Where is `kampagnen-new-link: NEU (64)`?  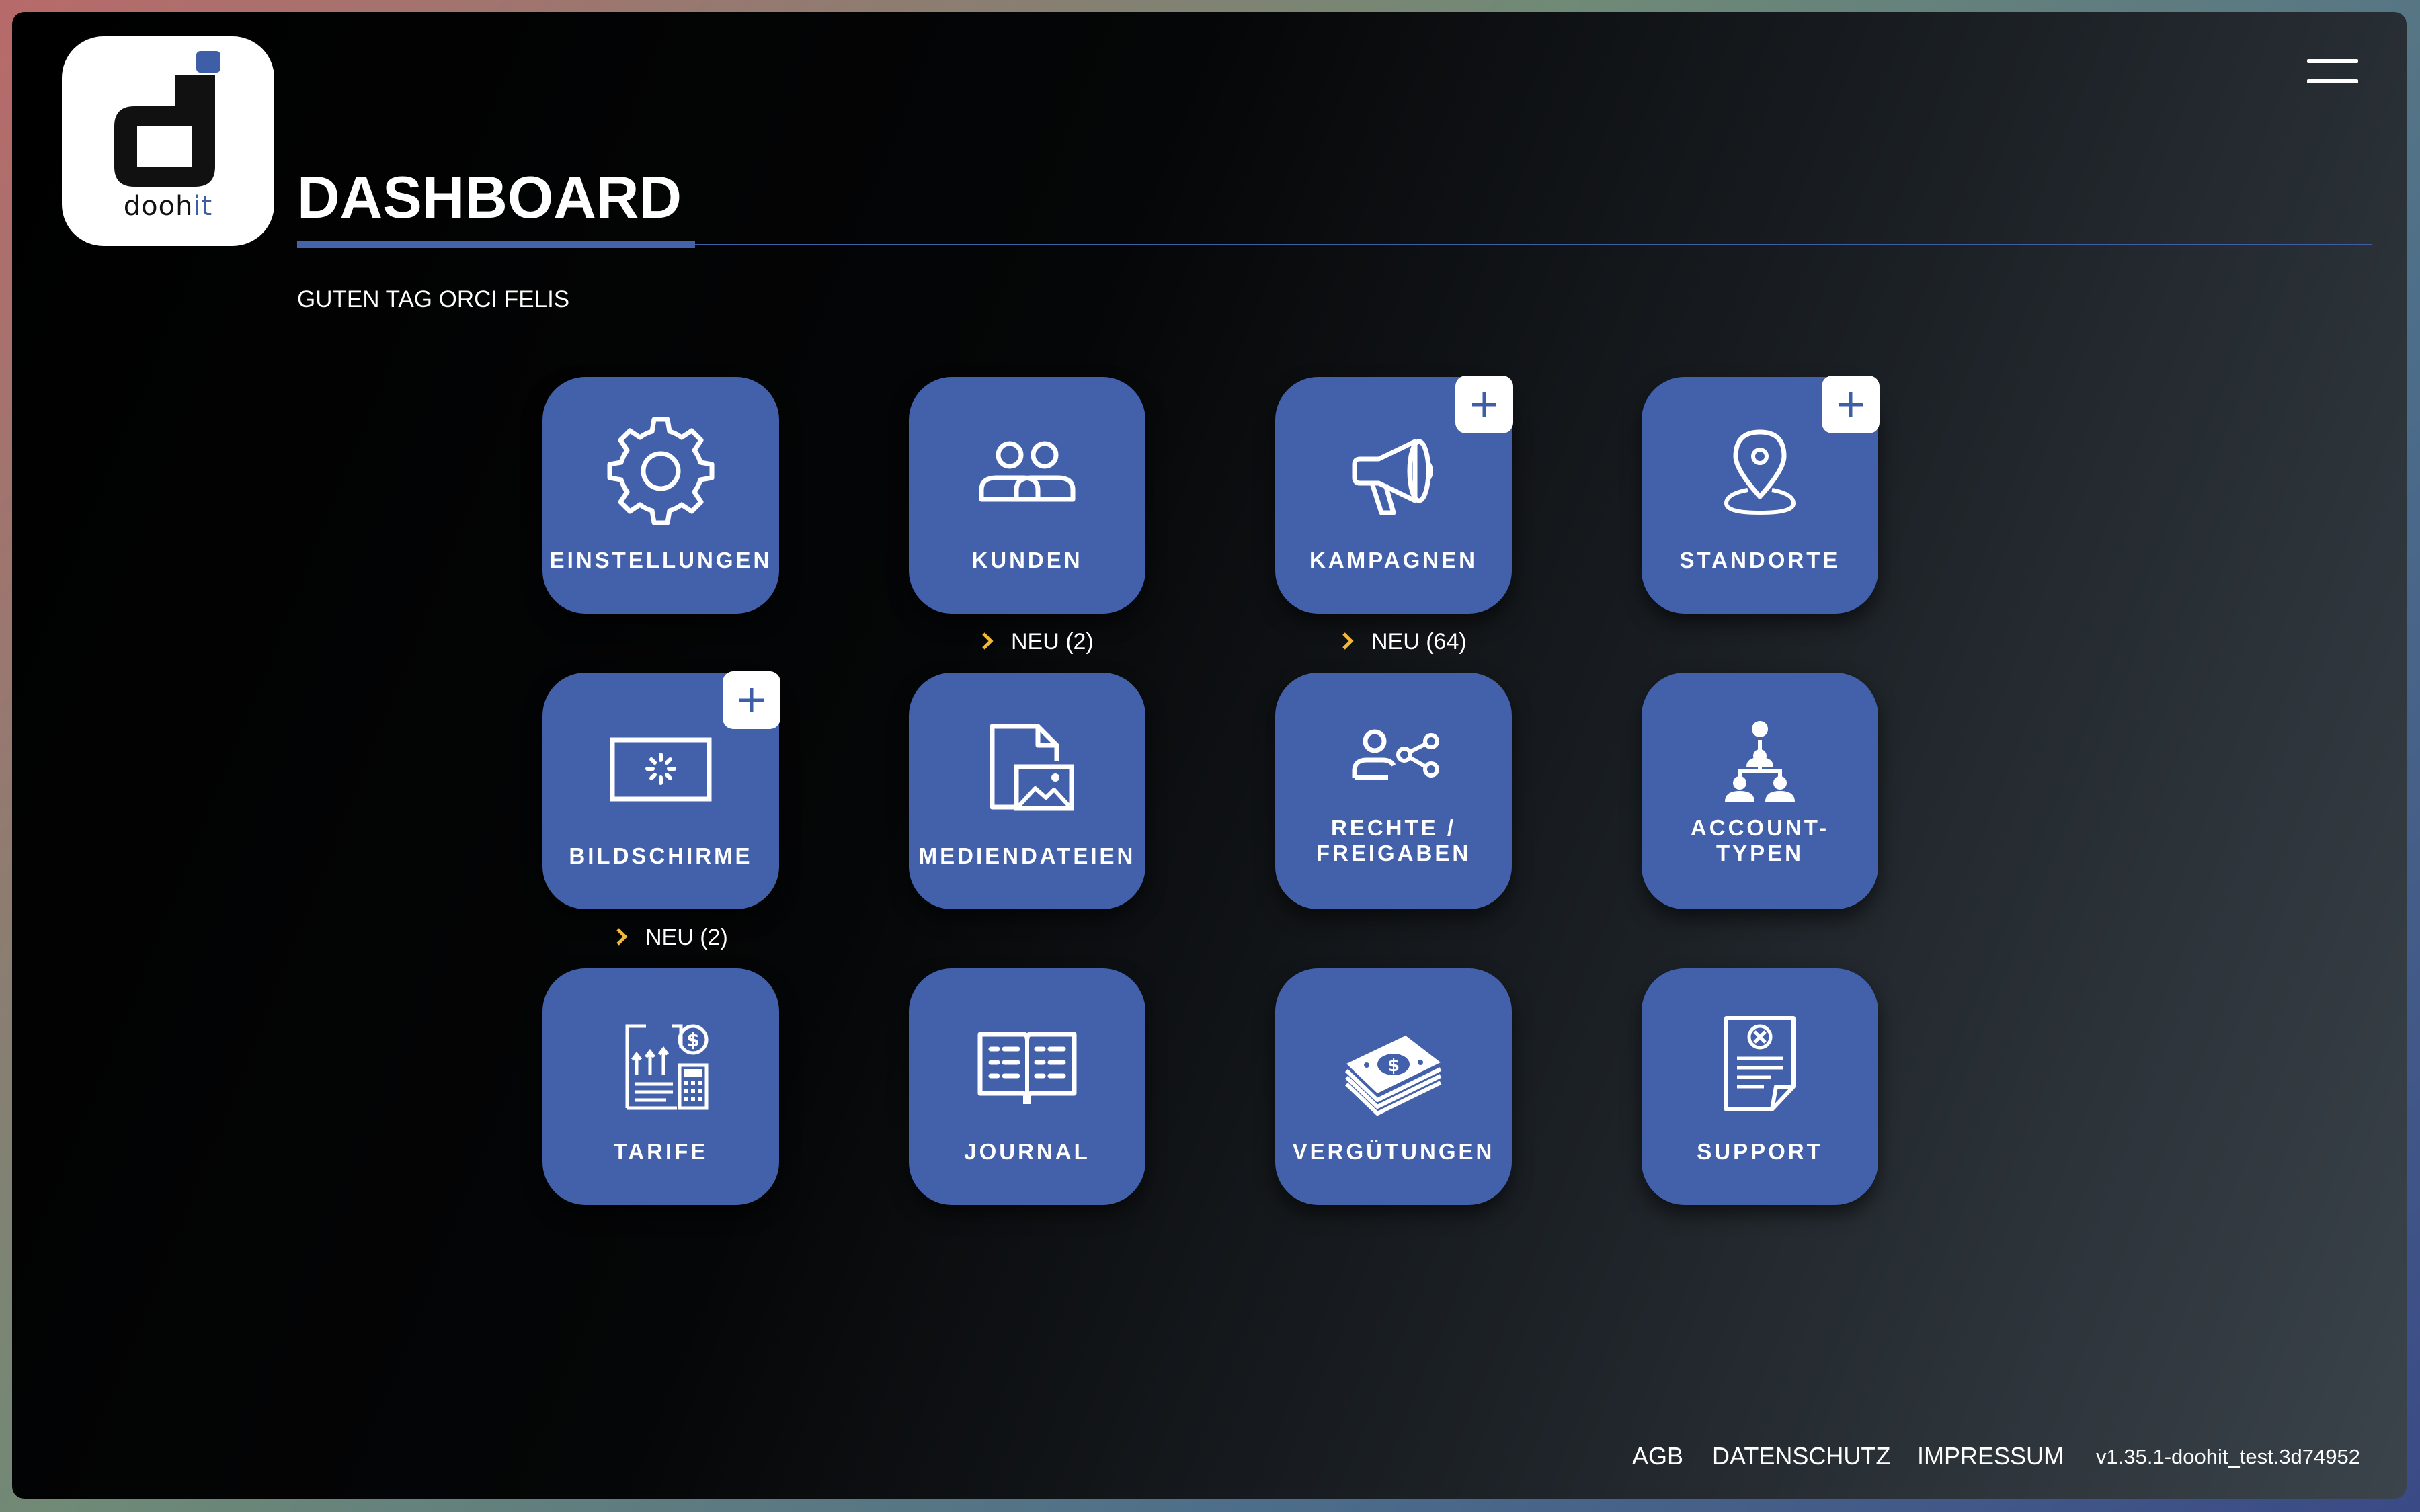
kampagnen-new-link: NEU (64) is located at coordinates (1405, 642).